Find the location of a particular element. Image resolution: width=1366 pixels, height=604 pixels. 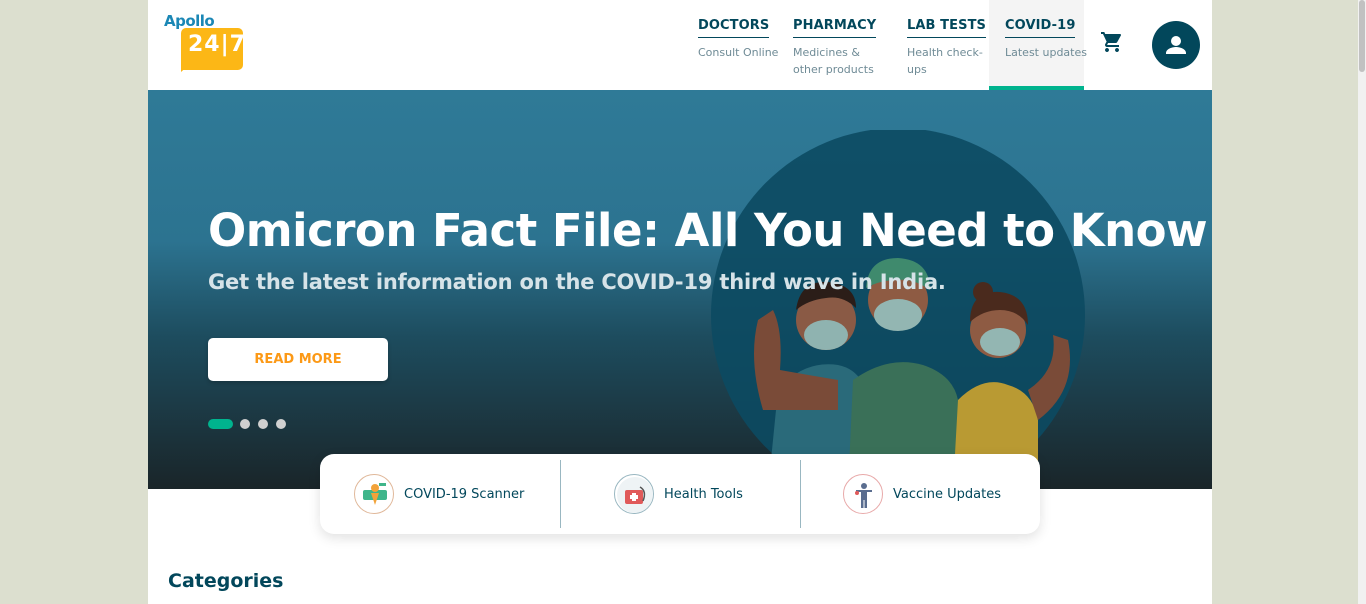

quick-link-vaccine-updates: Vaccine Updates is located at coordinates (922, 494).